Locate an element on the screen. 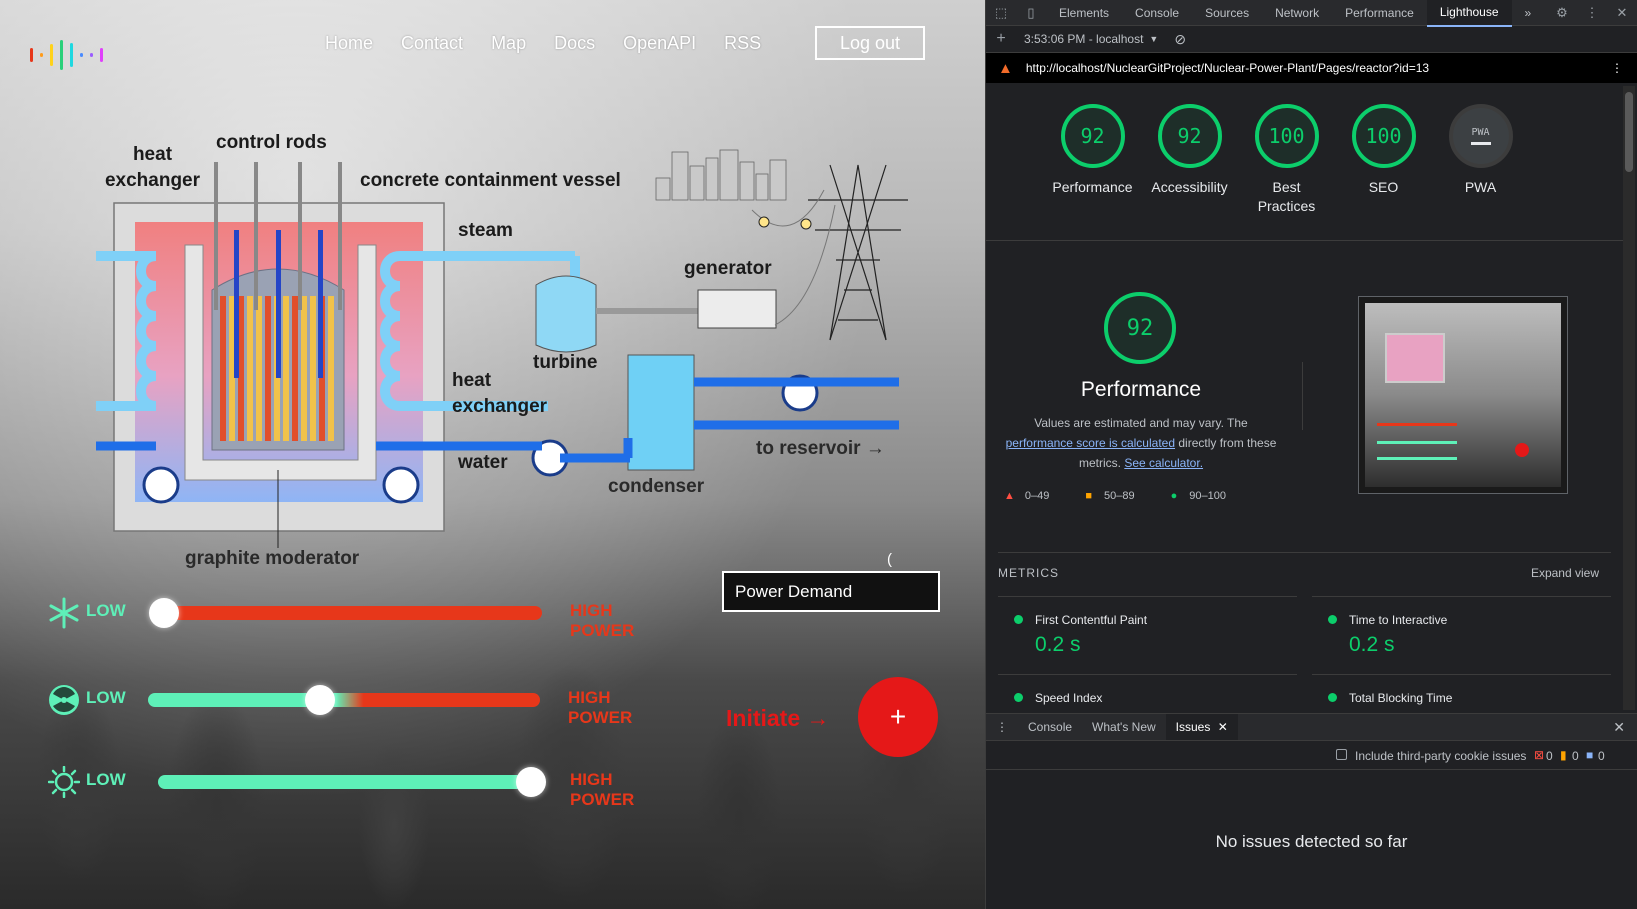 The image size is (1637, 909). see-calculator-link: See calculator. is located at coordinates (1163, 463).